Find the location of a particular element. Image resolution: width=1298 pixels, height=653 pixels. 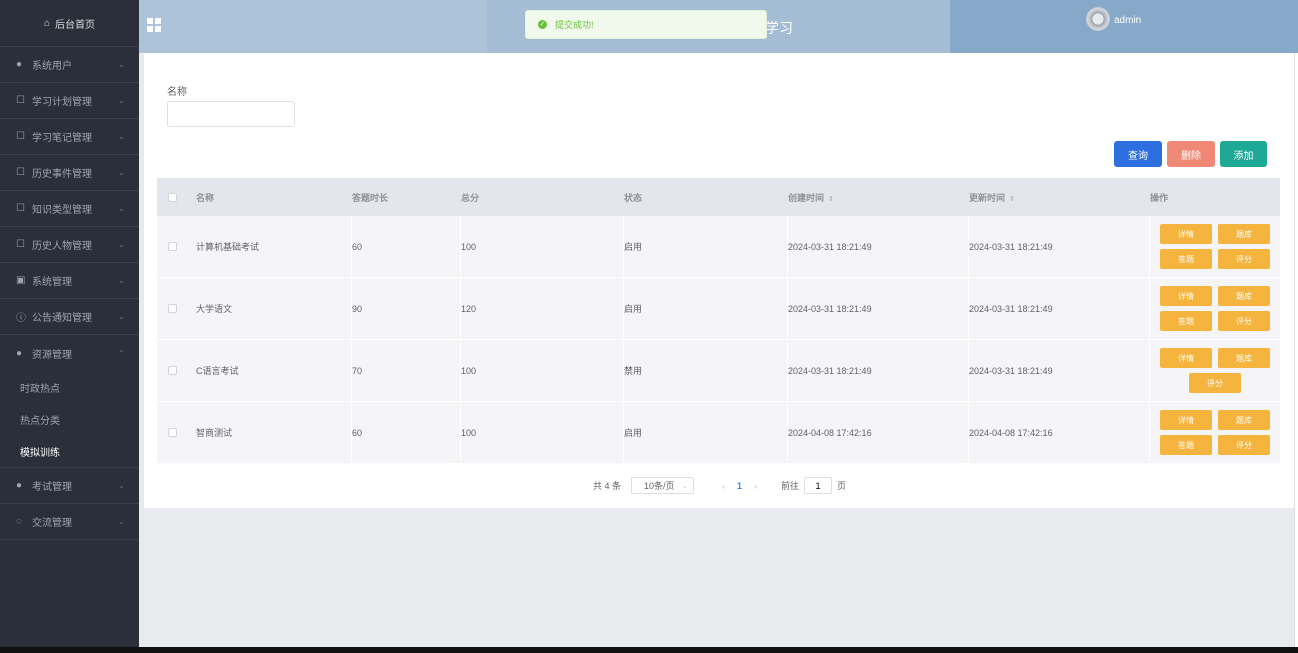

location-icon: ● is located at coordinates (19, 485).